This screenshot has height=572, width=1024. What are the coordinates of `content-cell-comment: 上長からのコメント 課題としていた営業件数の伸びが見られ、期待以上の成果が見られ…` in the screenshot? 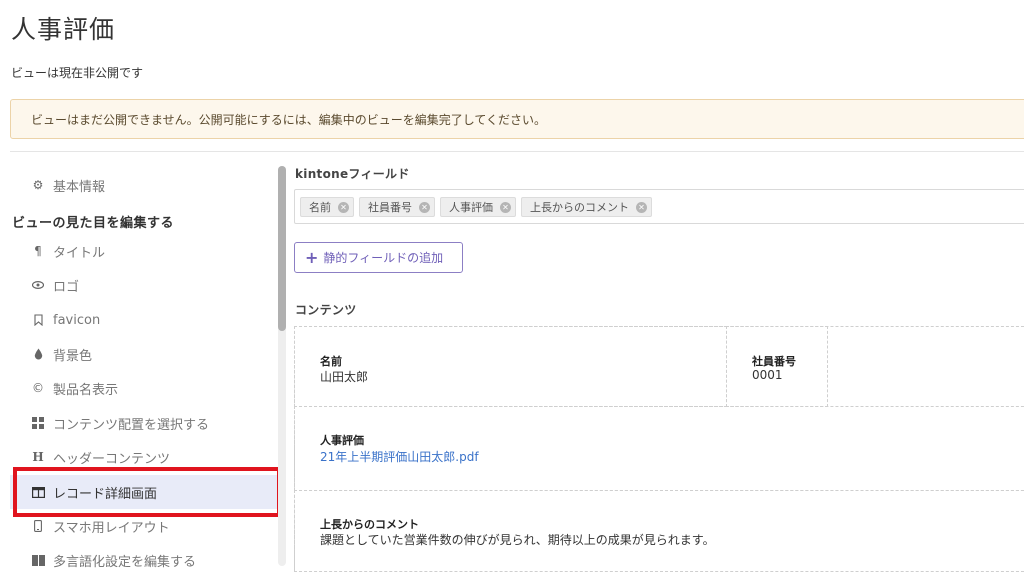 It's located at (659, 531).